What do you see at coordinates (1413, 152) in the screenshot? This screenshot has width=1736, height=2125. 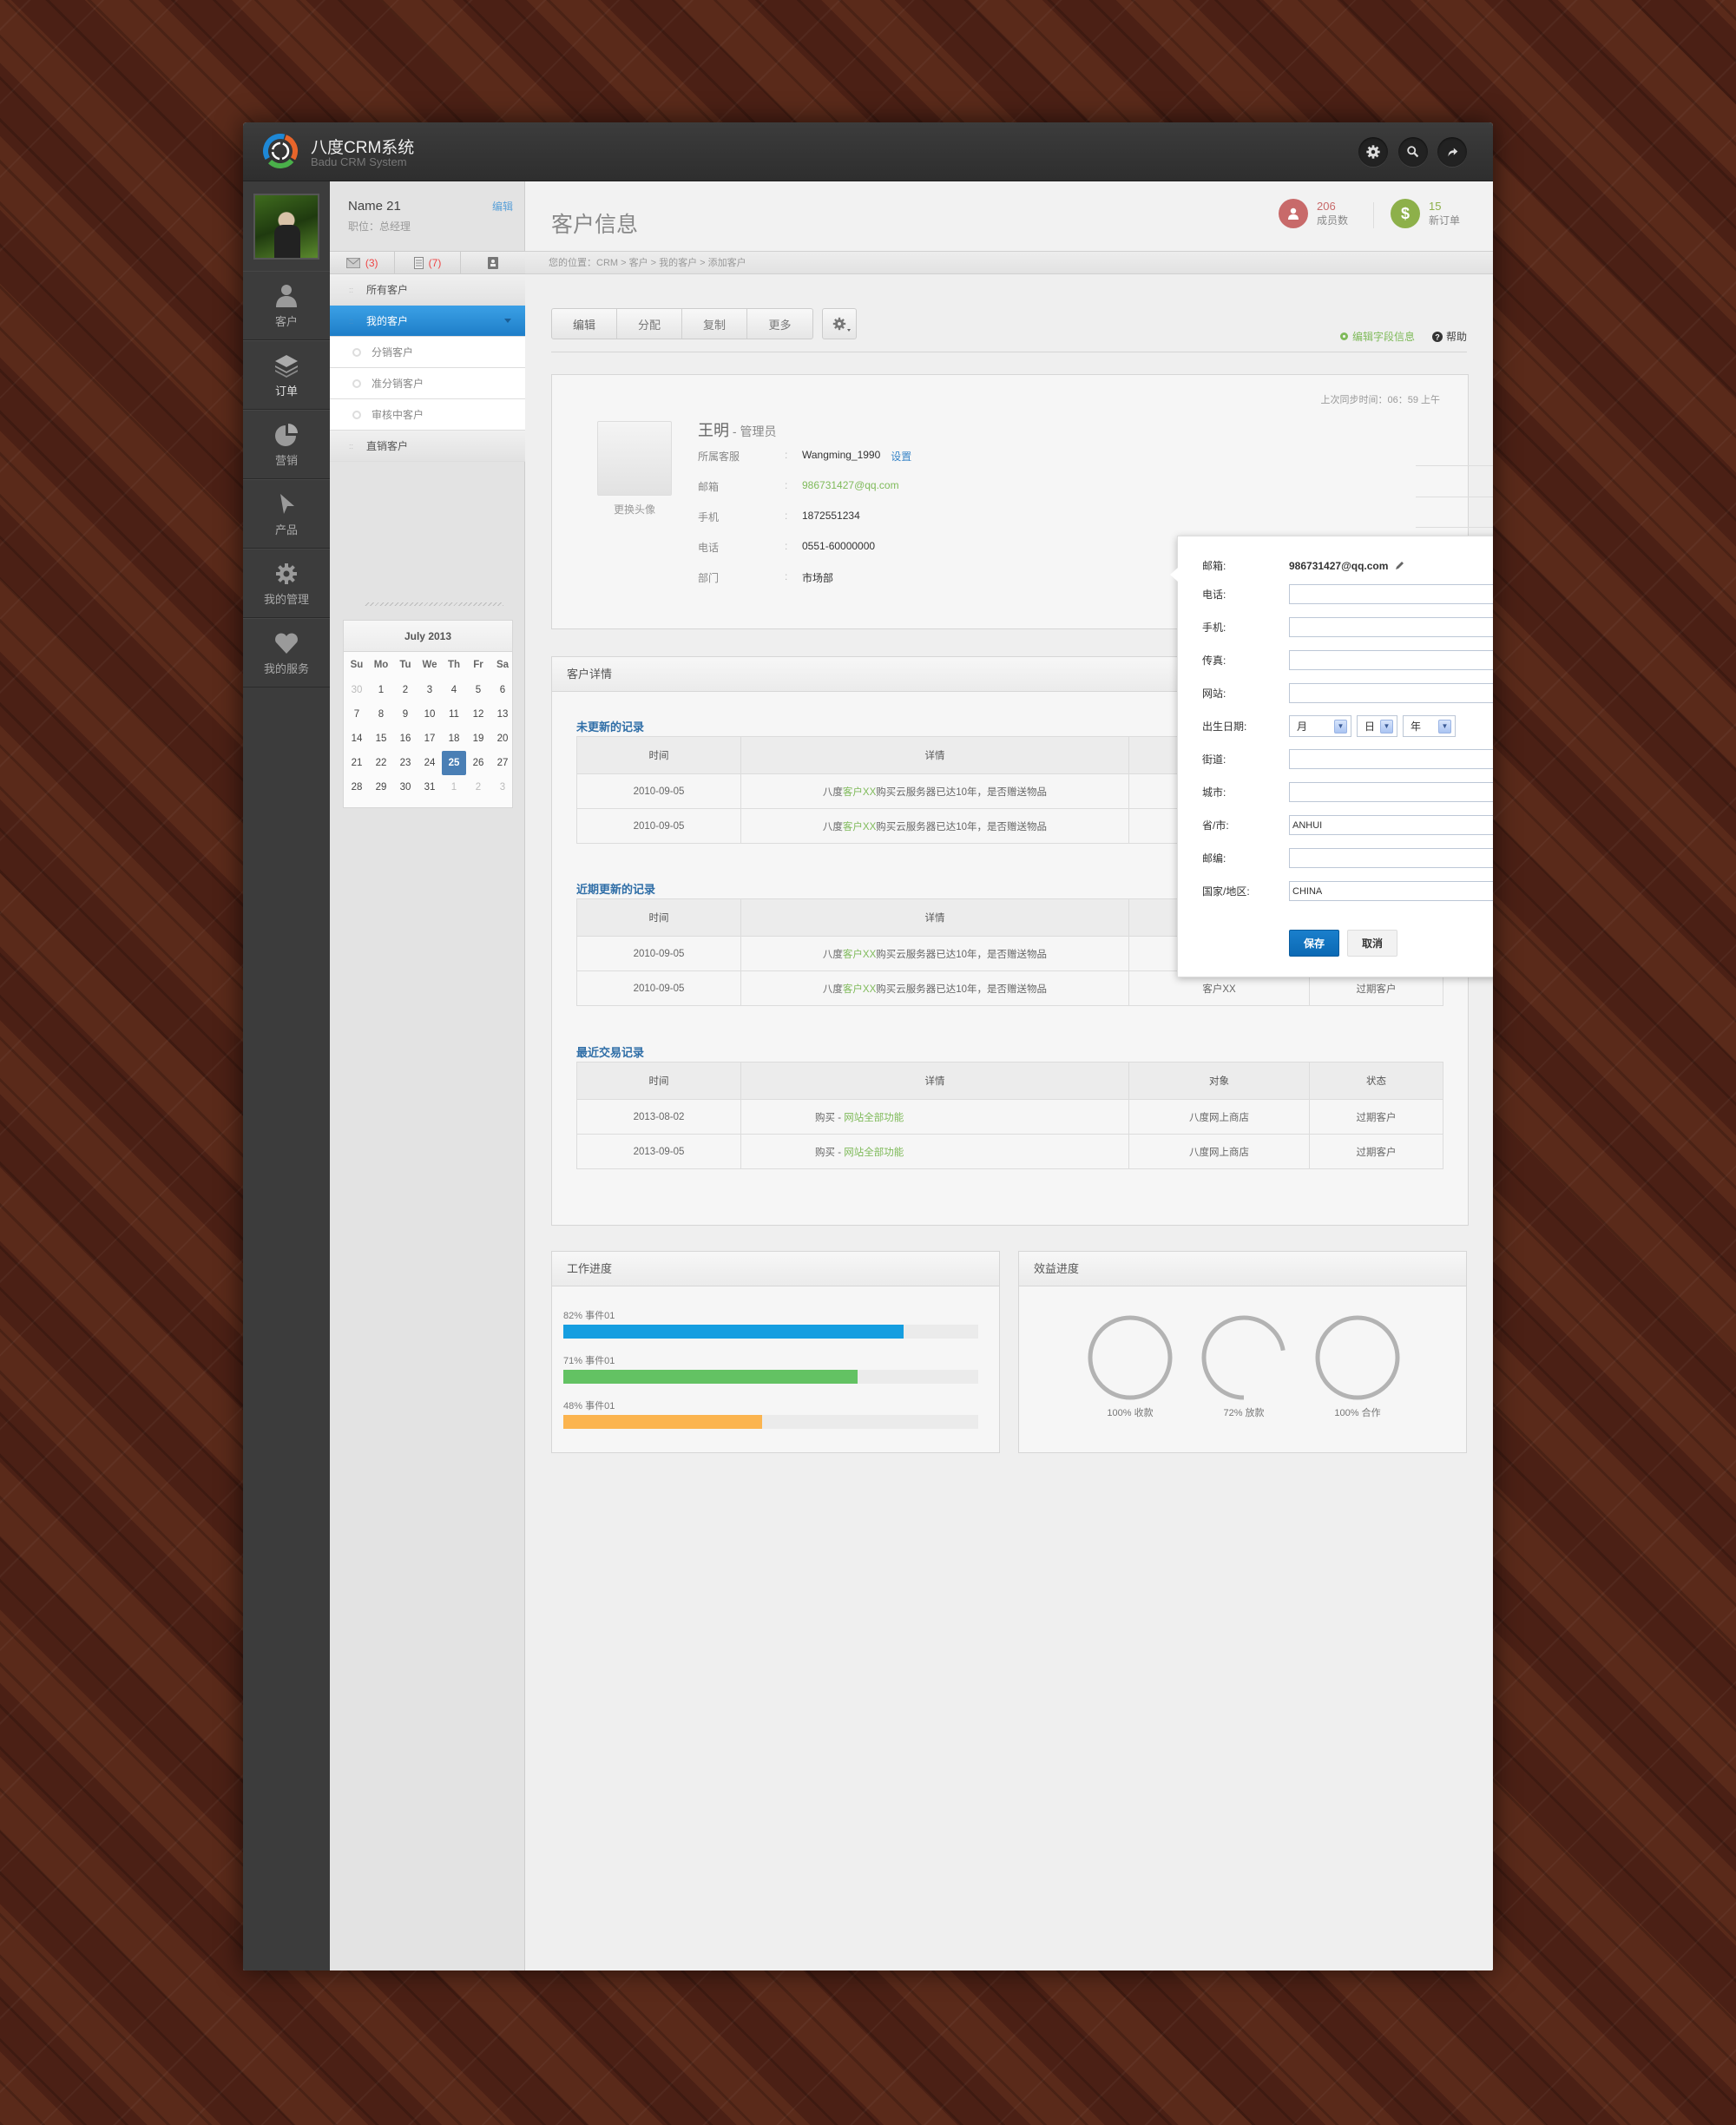 I see `search-button` at bounding box center [1413, 152].